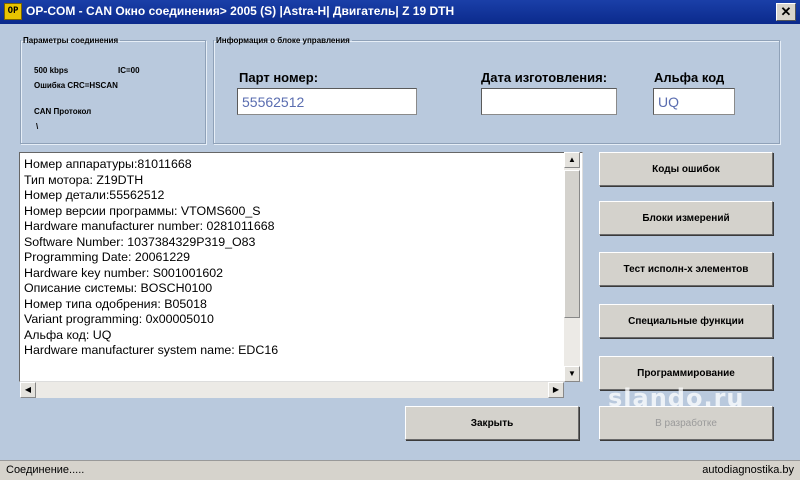 The height and width of the screenshot is (480, 800). What do you see at coordinates (292, 390) in the screenshot?
I see `horizontal-scrollbar: ◀ ▶` at bounding box center [292, 390].